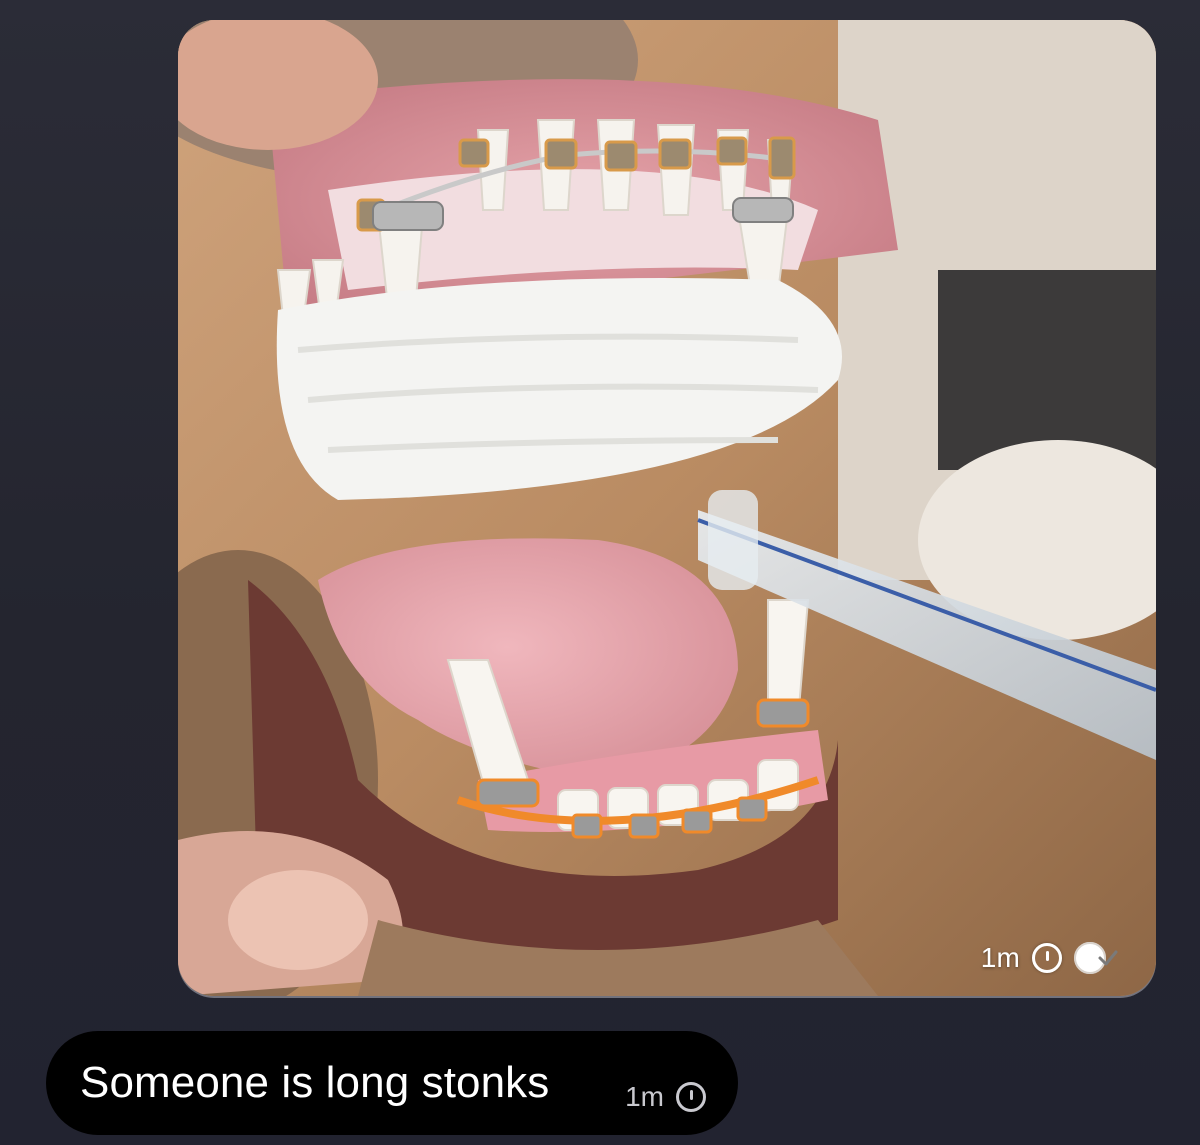 The image size is (1200, 1145). I want to click on text-message-bubble: Someone is long stonks 1m, so click(392, 1083).